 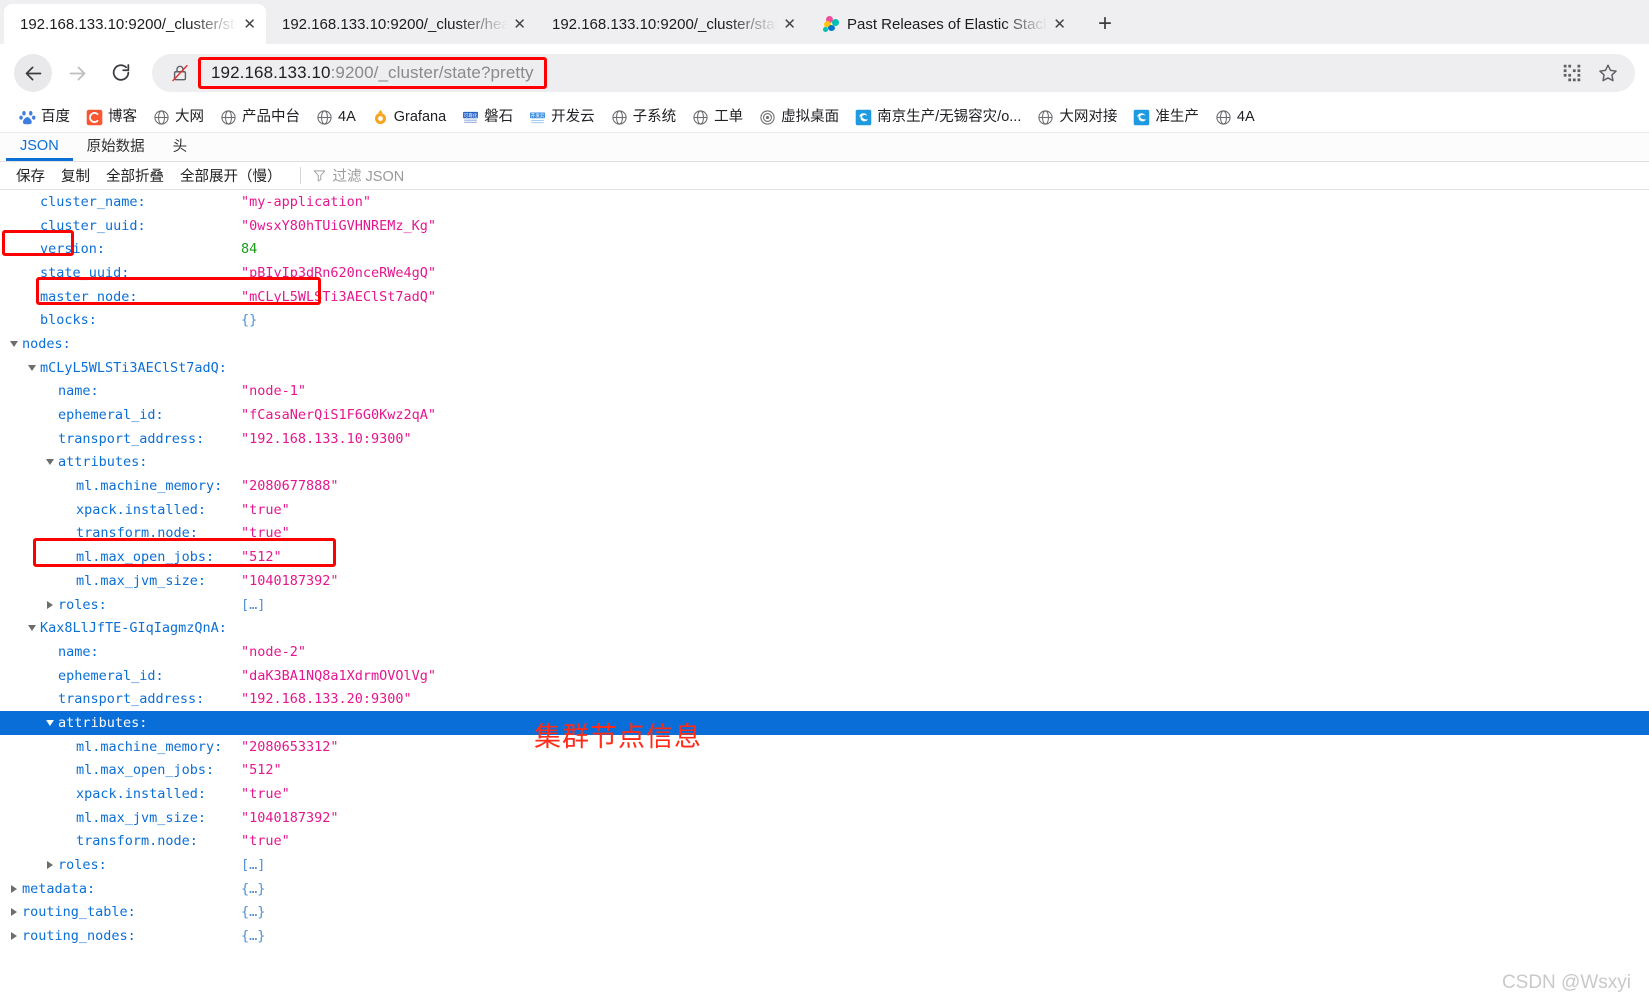 What do you see at coordinates (824, 202) in the screenshot?
I see `json-row-cluster_name: cluster_name: "my-application"` at bounding box center [824, 202].